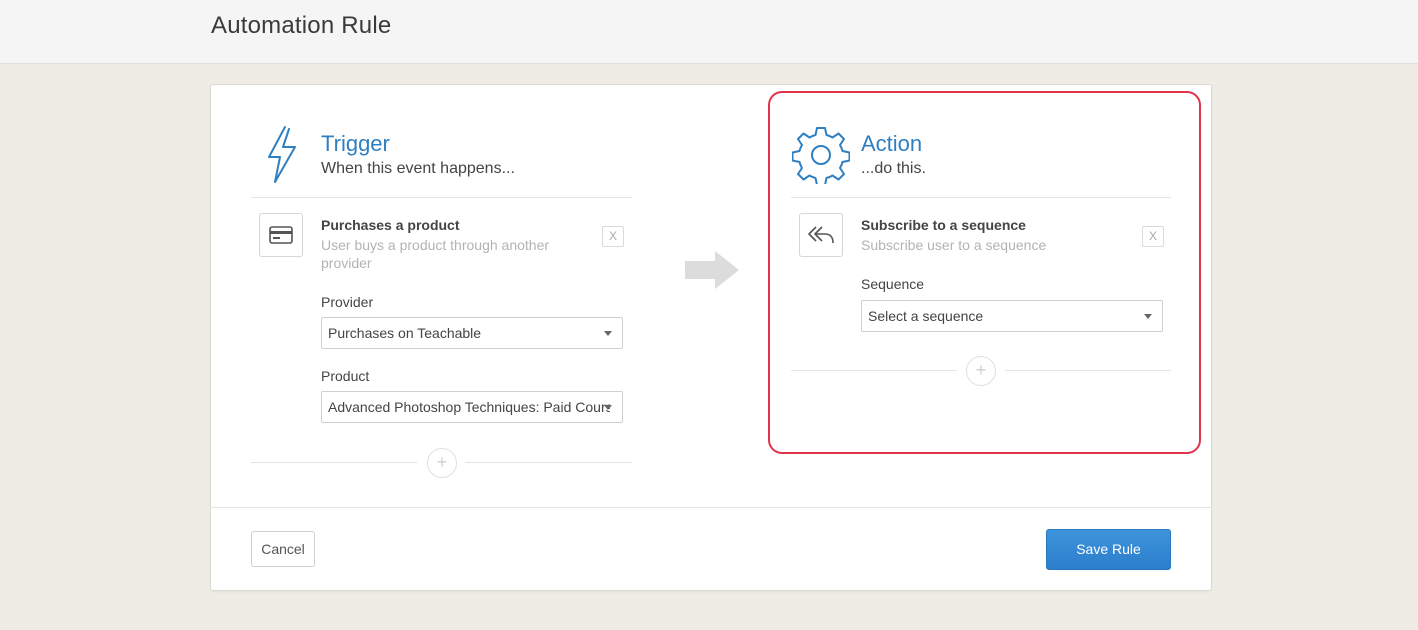  What do you see at coordinates (1108, 549) in the screenshot?
I see `save-rule-button: Save Rule` at bounding box center [1108, 549].